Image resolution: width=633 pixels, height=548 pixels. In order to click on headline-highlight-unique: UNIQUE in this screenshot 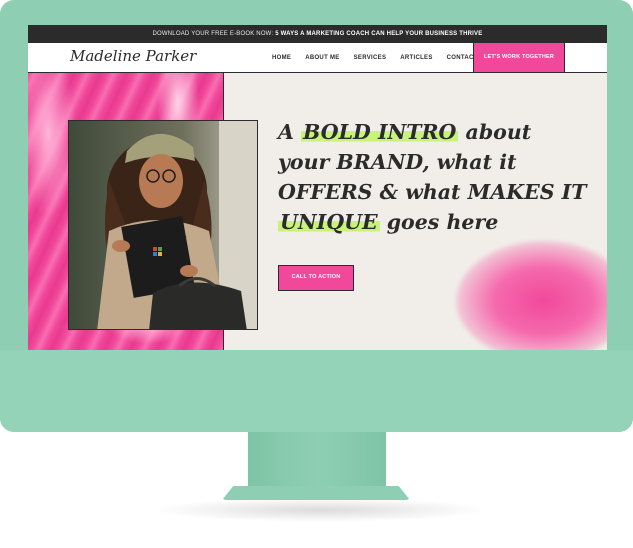, I will do `click(329, 222)`.